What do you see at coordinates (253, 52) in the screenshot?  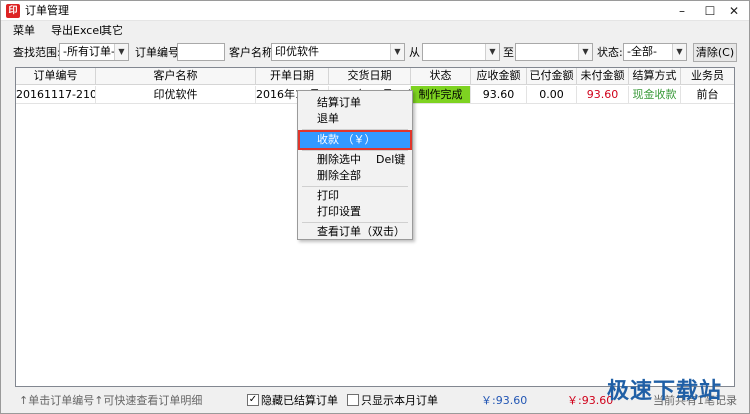 I see `customer-label: 客户名称:` at bounding box center [253, 52].